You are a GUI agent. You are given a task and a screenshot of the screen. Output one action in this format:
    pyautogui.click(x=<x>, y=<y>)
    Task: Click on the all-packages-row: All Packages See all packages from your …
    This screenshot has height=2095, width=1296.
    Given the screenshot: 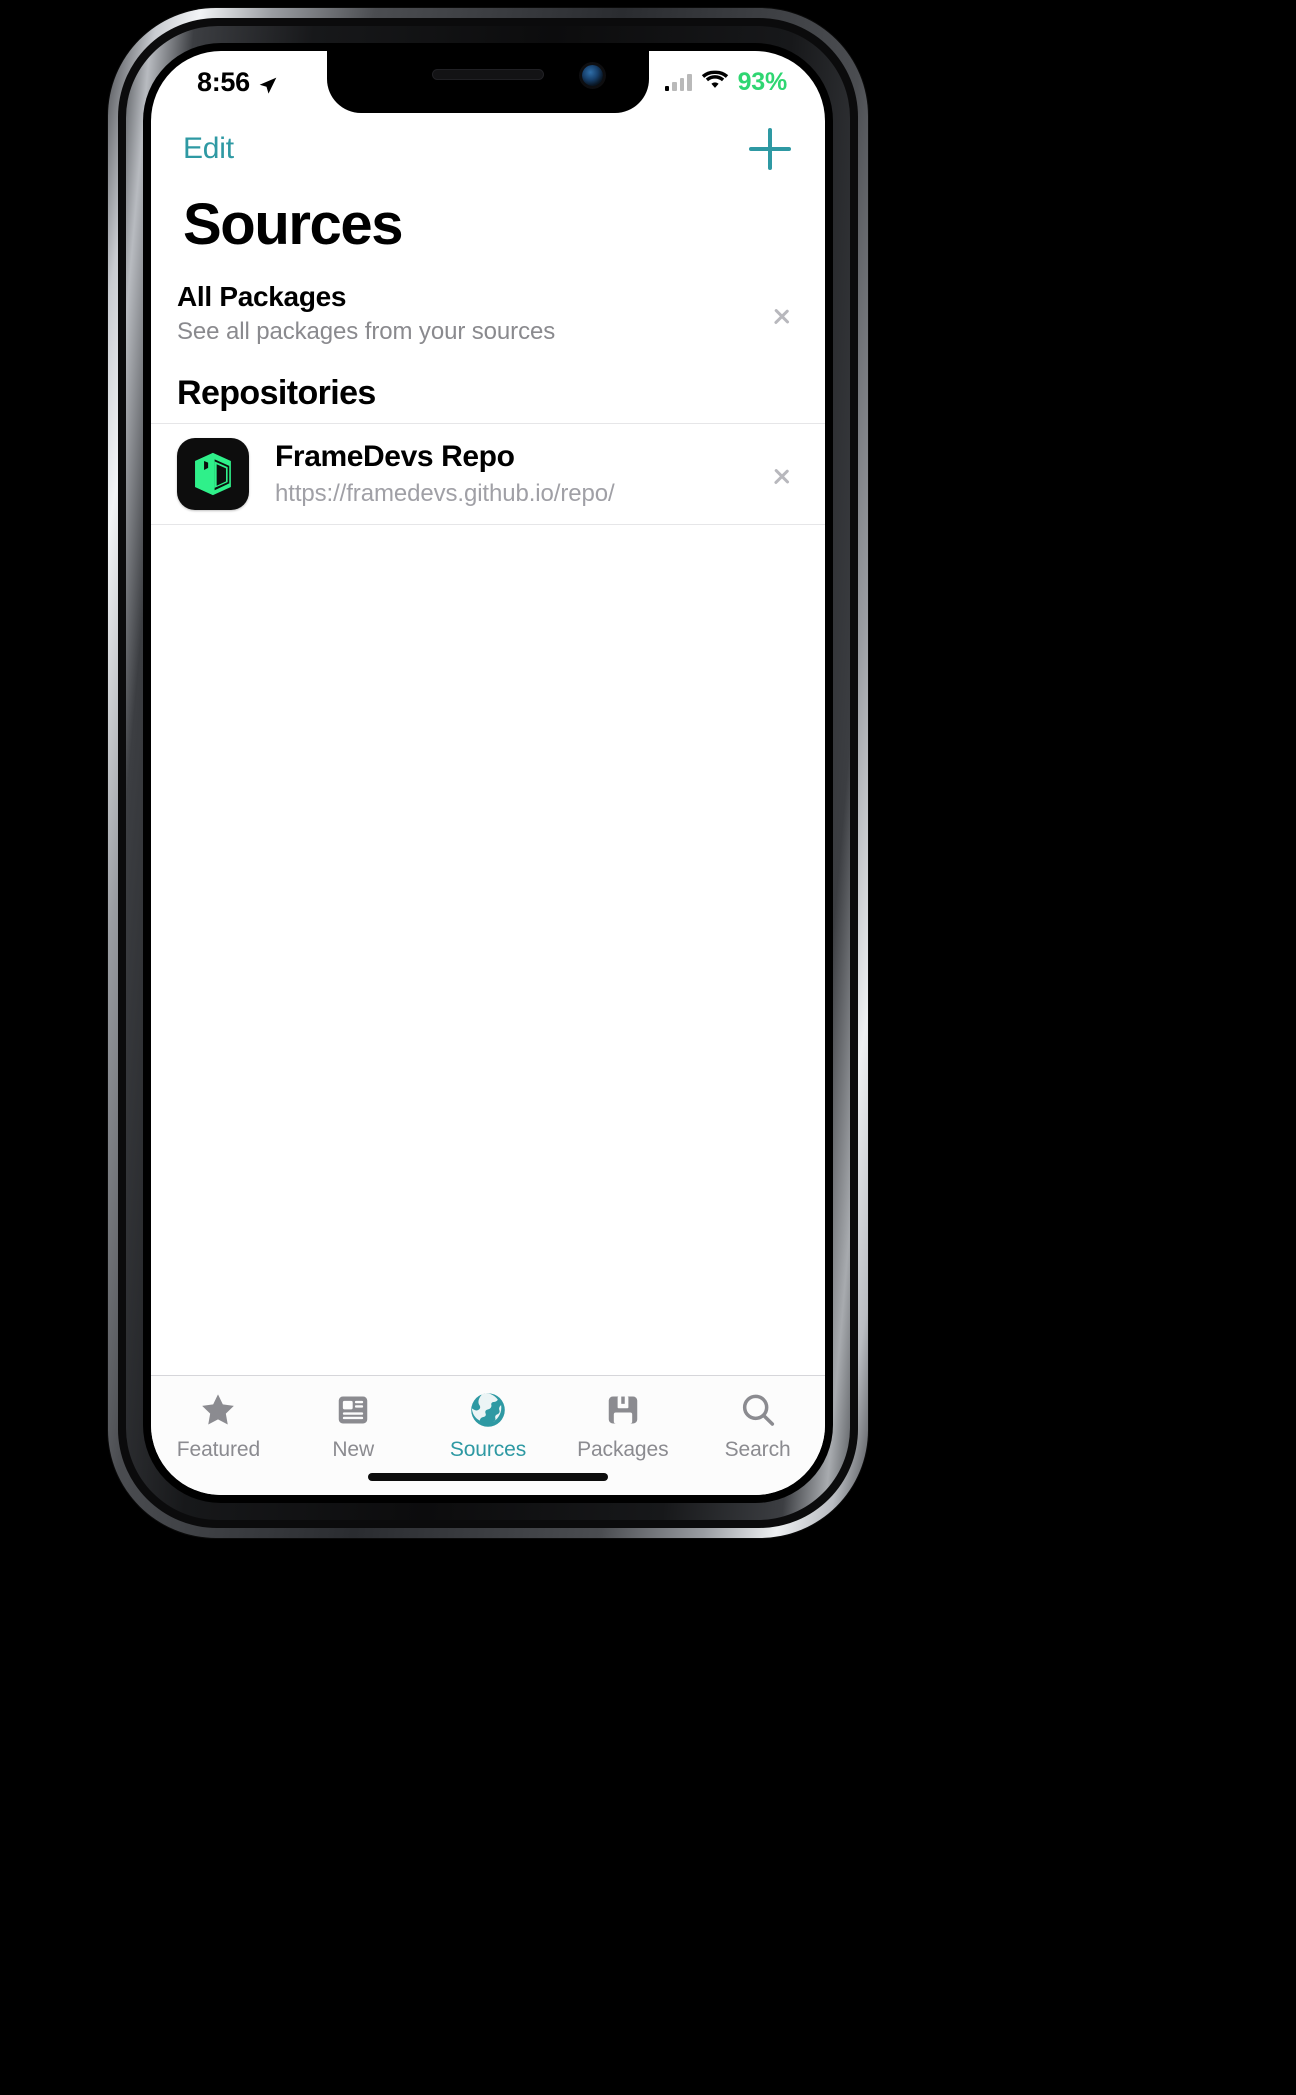 What is the action you would take?
    pyautogui.click(x=488, y=316)
    